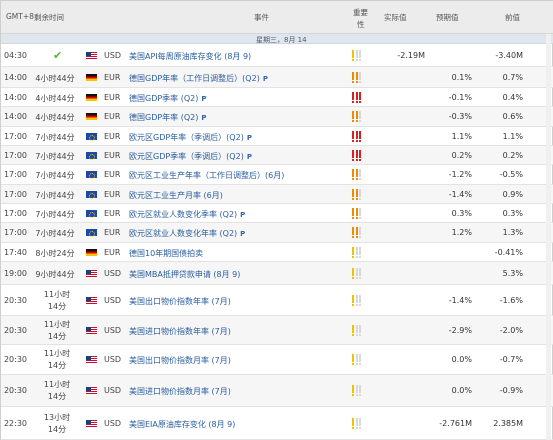  Describe the element at coordinates (168, 98) in the screenshot. I see `event-name-link: 德国GDP季率 (Q2) P` at that location.